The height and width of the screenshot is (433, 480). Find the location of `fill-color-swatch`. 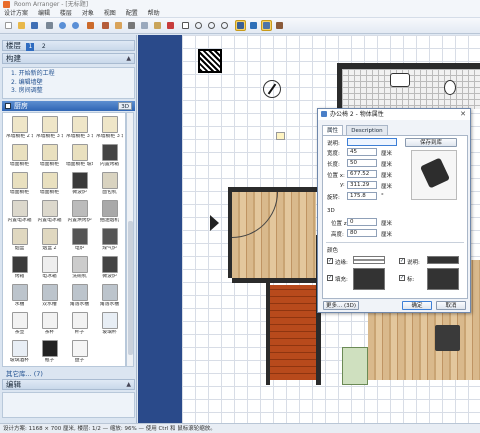

fill-color-swatch is located at coordinates (369, 279).